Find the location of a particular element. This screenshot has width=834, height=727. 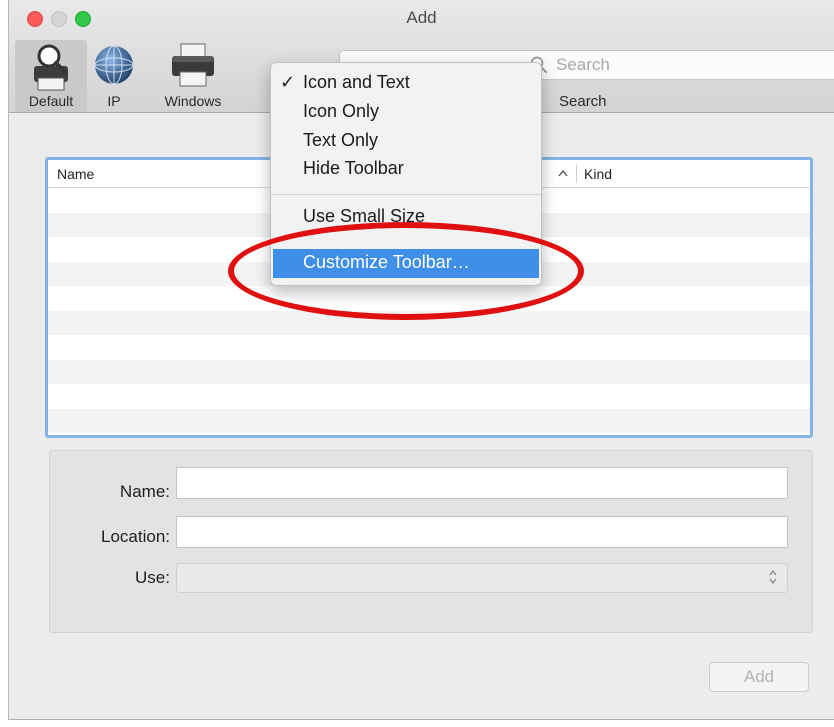

column-header-name: Name is located at coordinates (75, 174).